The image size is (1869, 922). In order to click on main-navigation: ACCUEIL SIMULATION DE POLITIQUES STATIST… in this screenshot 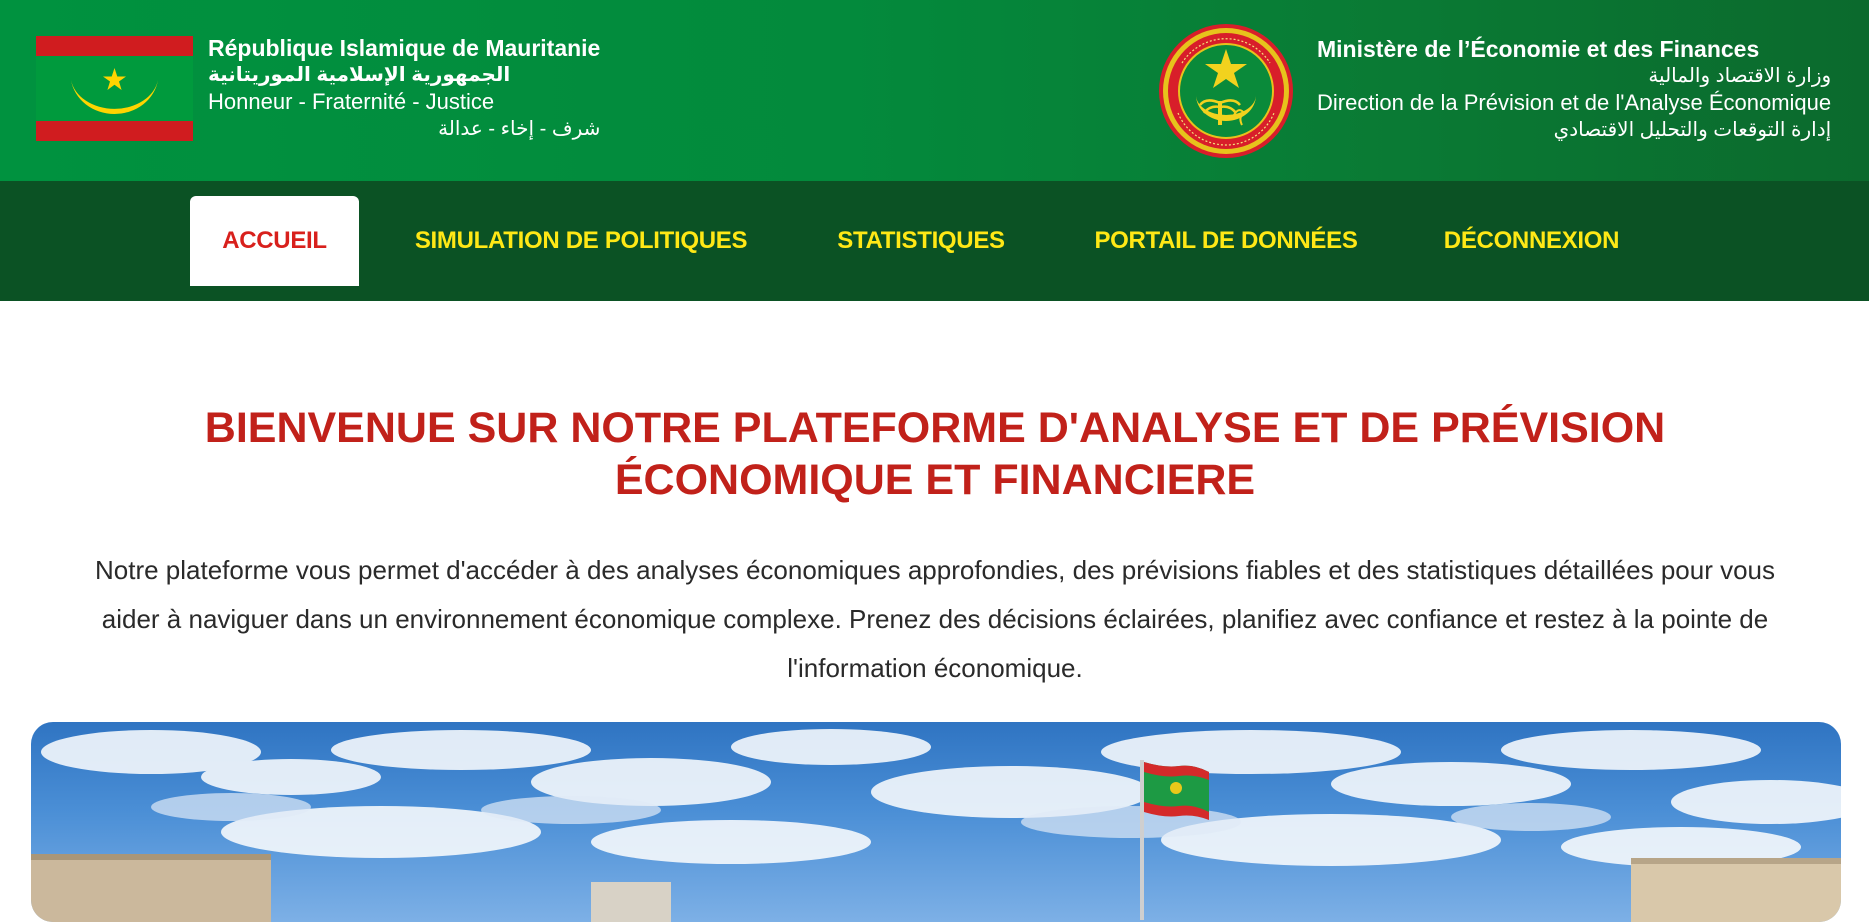, I will do `click(934, 241)`.